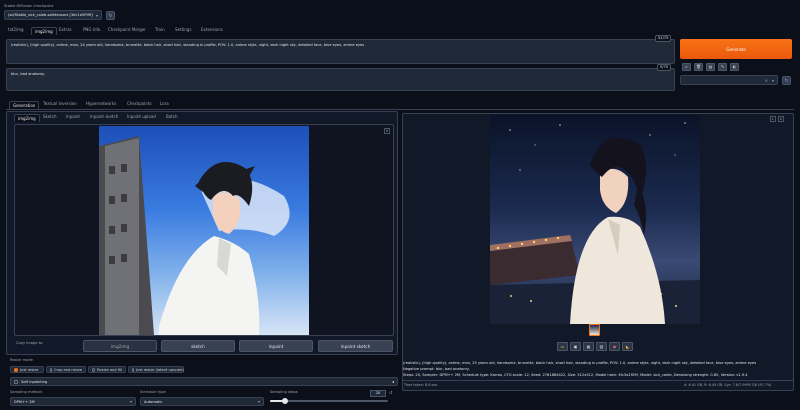 The height and width of the screenshot is (410, 800). What do you see at coordinates (127, 29) in the screenshot?
I see `tab-checkpoint-merger: Checkpoint Merger` at bounding box center [127, 29].